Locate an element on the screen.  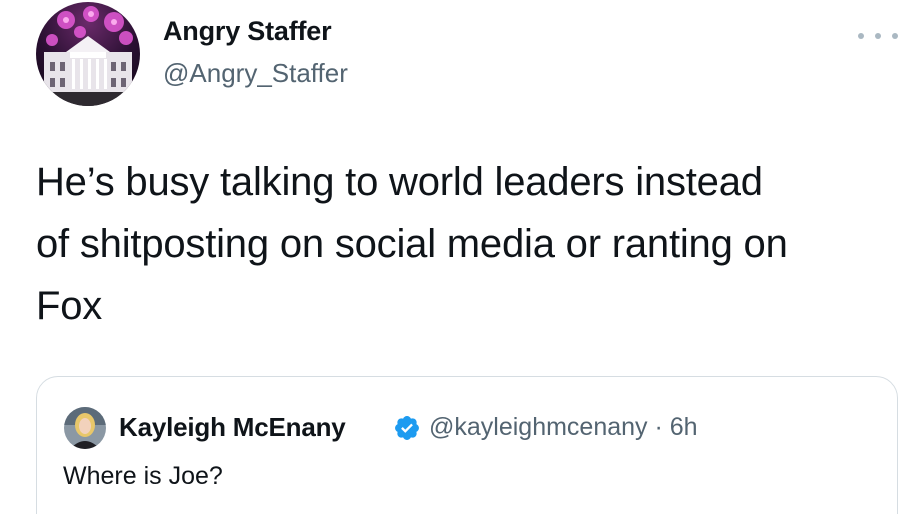
quoted-author-handle: @kayleighmcenany is located at coordinates (538, 427).